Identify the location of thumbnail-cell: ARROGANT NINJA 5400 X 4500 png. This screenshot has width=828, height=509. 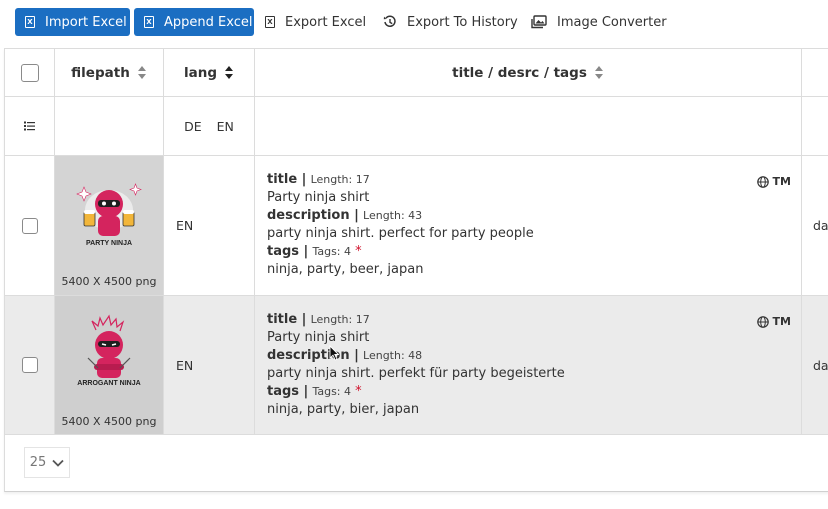
(109, 365).